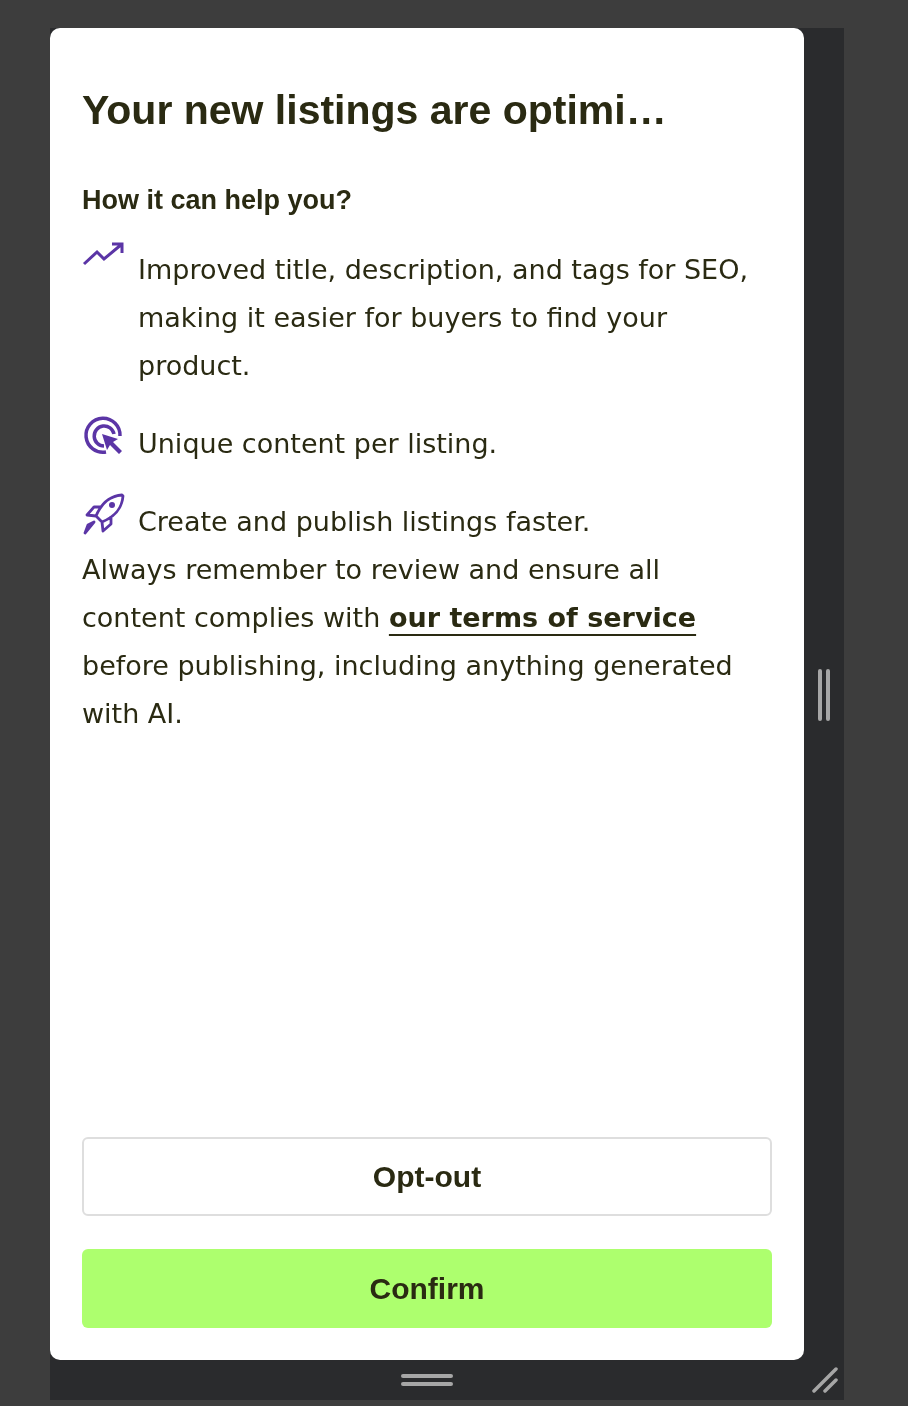 This screenshot has width=908, height=1406. I want to click on opt-out-button: Opt-out, so click(427, 1176).